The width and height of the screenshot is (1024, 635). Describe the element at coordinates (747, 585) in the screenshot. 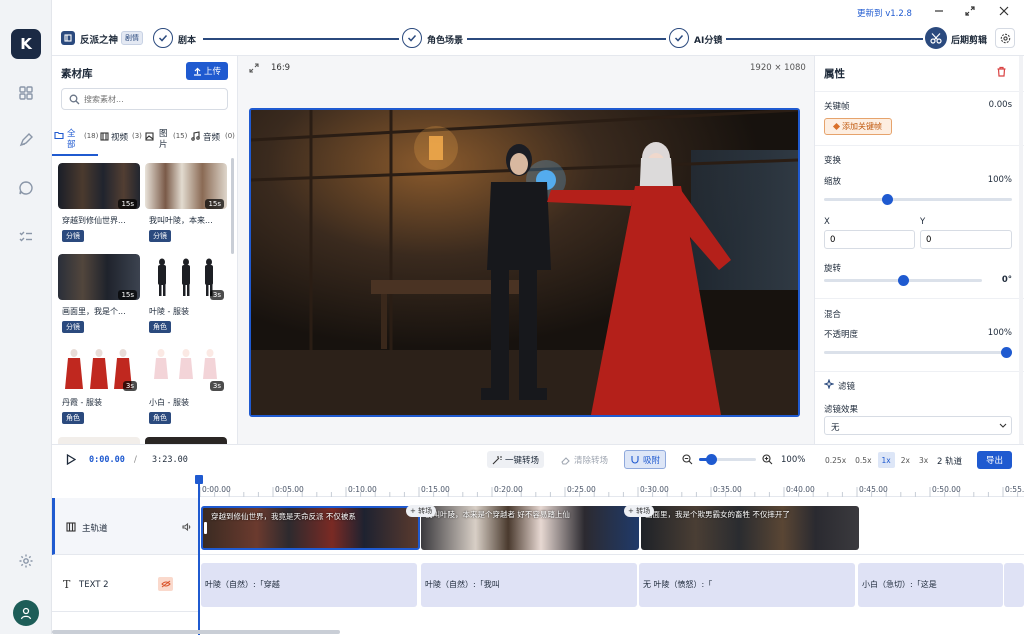

I see `text-clip: 无 叶陵（愤怒）:「` at that location.